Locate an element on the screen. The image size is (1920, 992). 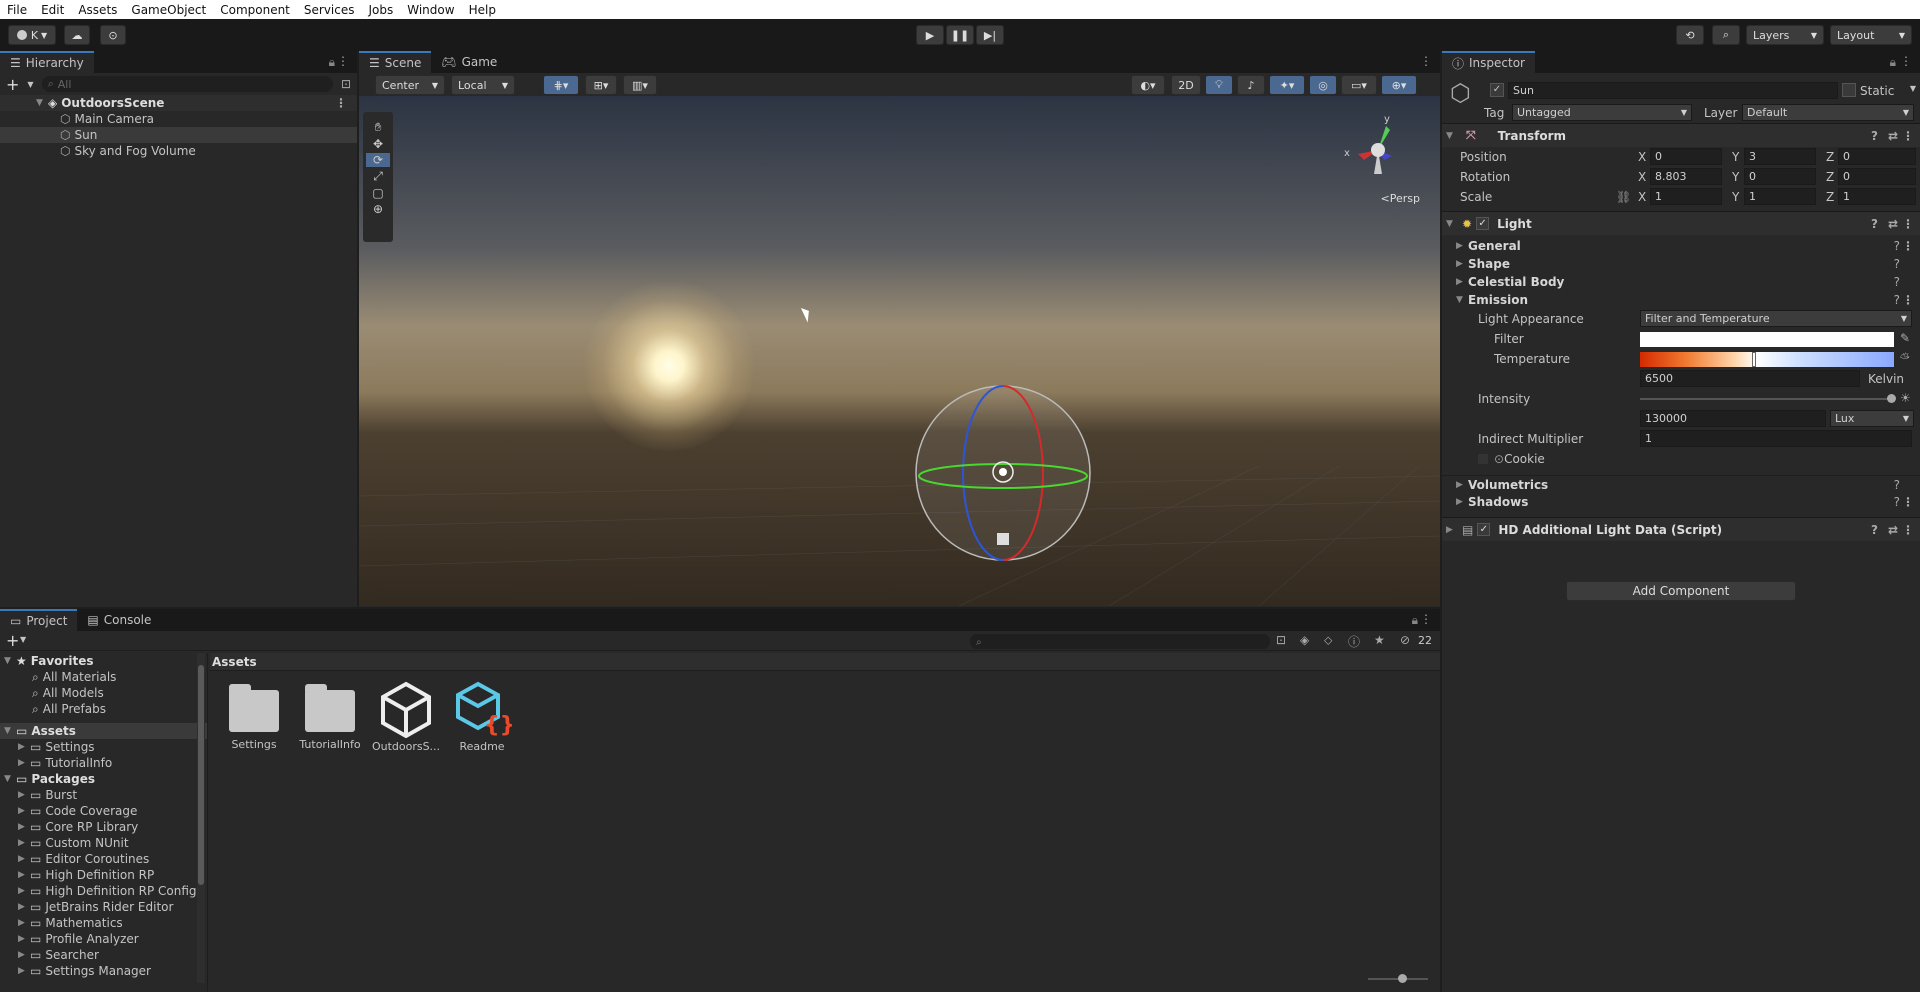
intensity-unit-dropdown: Lux ▼ is located at coordinates (1872, 418).